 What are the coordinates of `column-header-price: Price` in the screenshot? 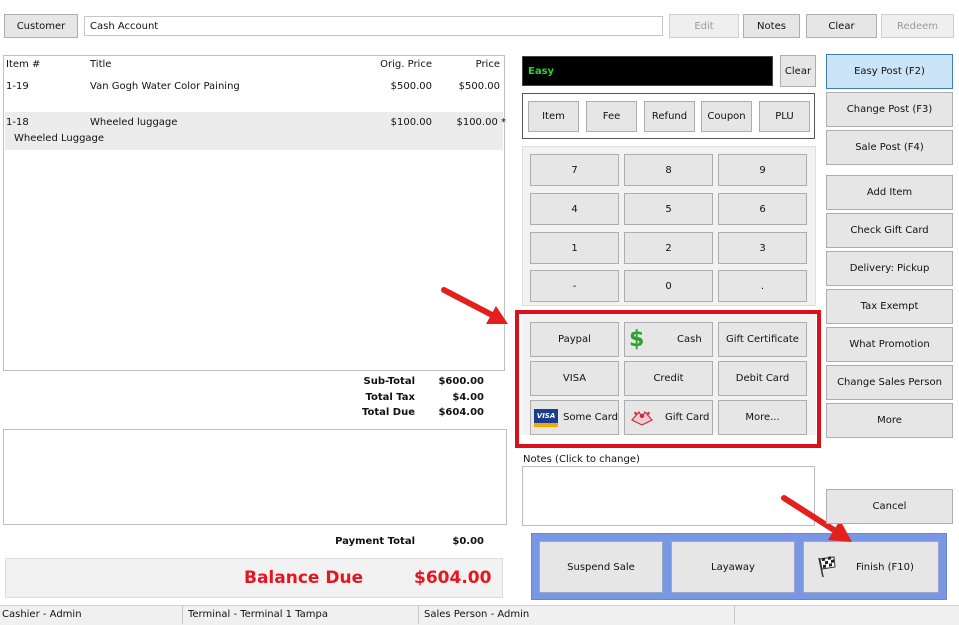 It's located at (475, 64).